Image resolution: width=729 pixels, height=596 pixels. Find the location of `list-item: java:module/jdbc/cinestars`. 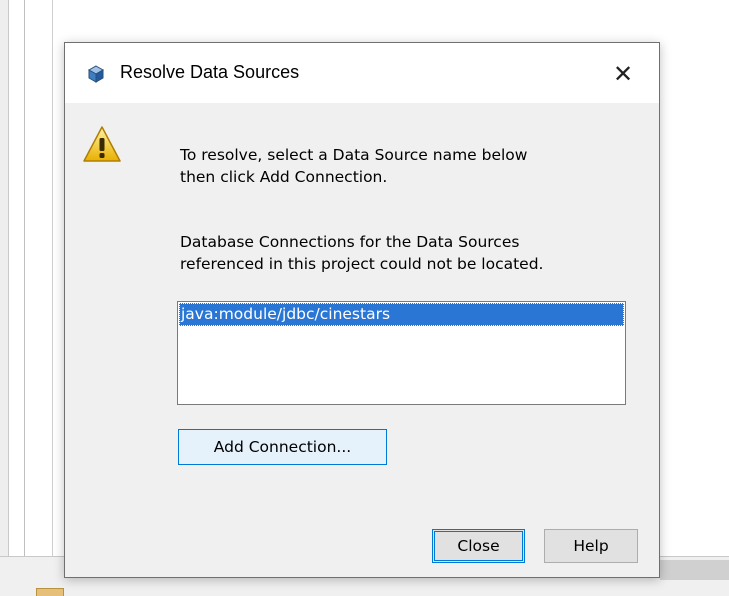

list-item: java:module/jdbc/cinestars is located at coordinates (401, 314).